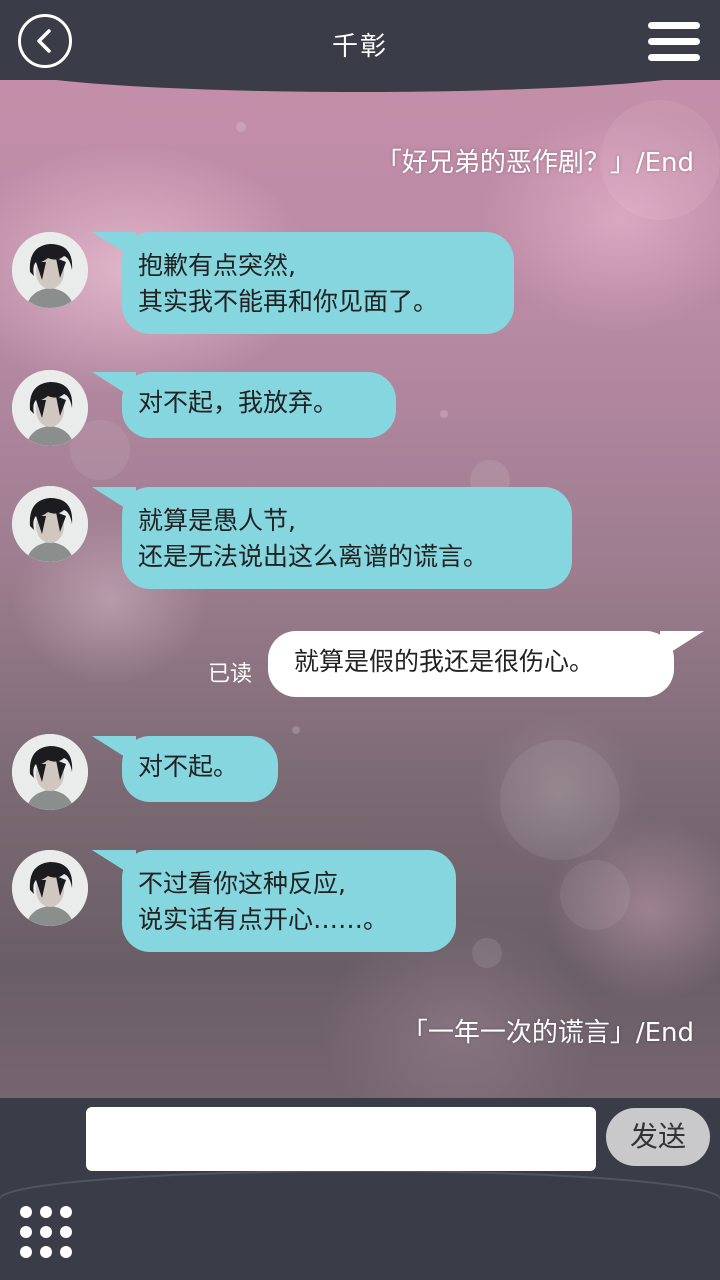 This screenshot has height=1280, width=720. I want to click on apps-grid-button, so click(47, 1233).